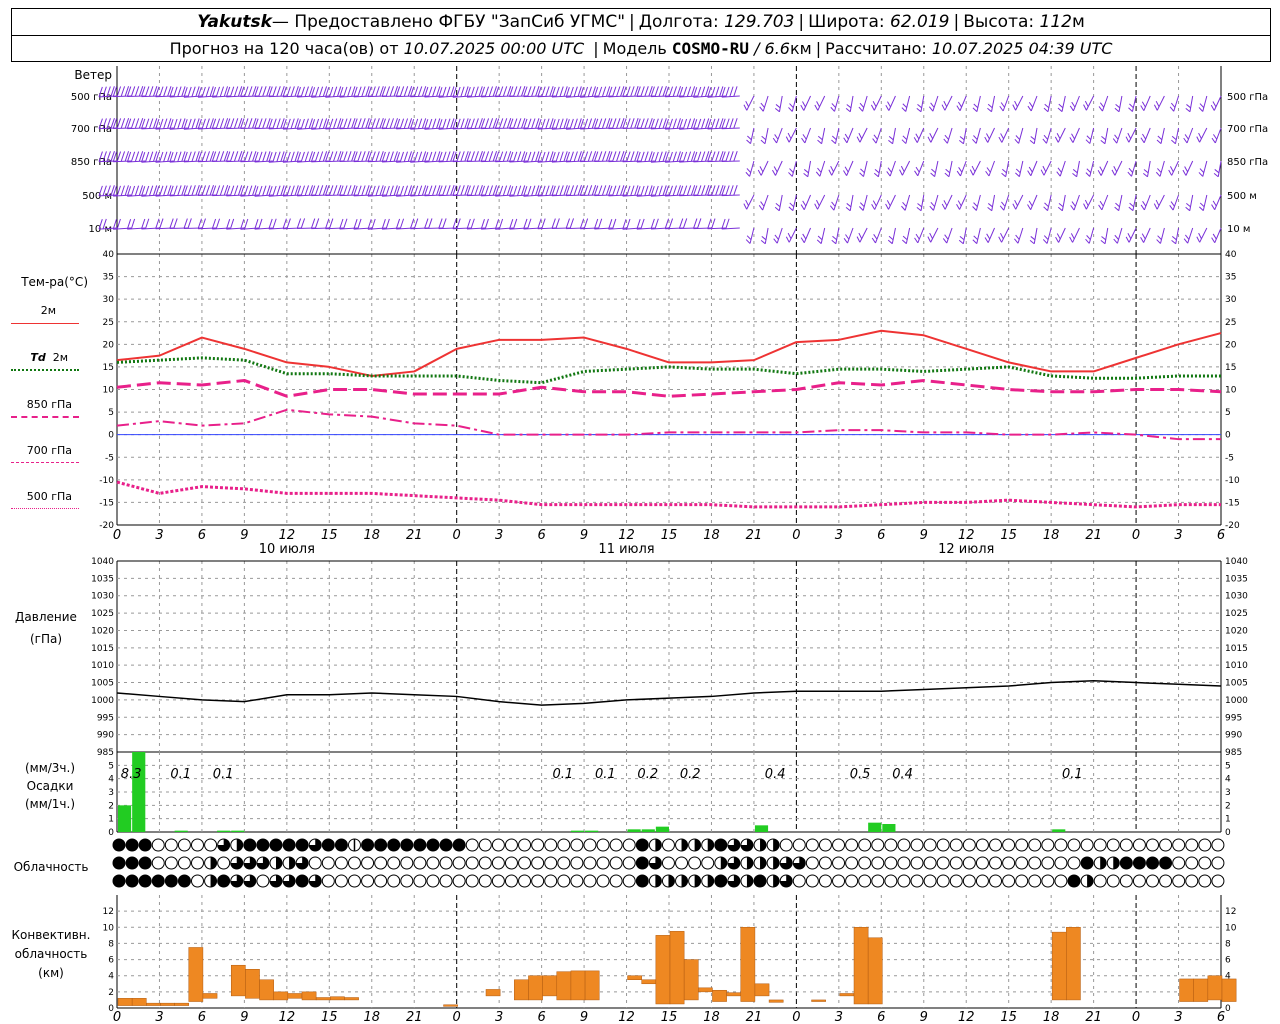  What do you see at coordinates (295, 996) in the screenshot?
I see `conv-bar` at bounding box center [295, 996].